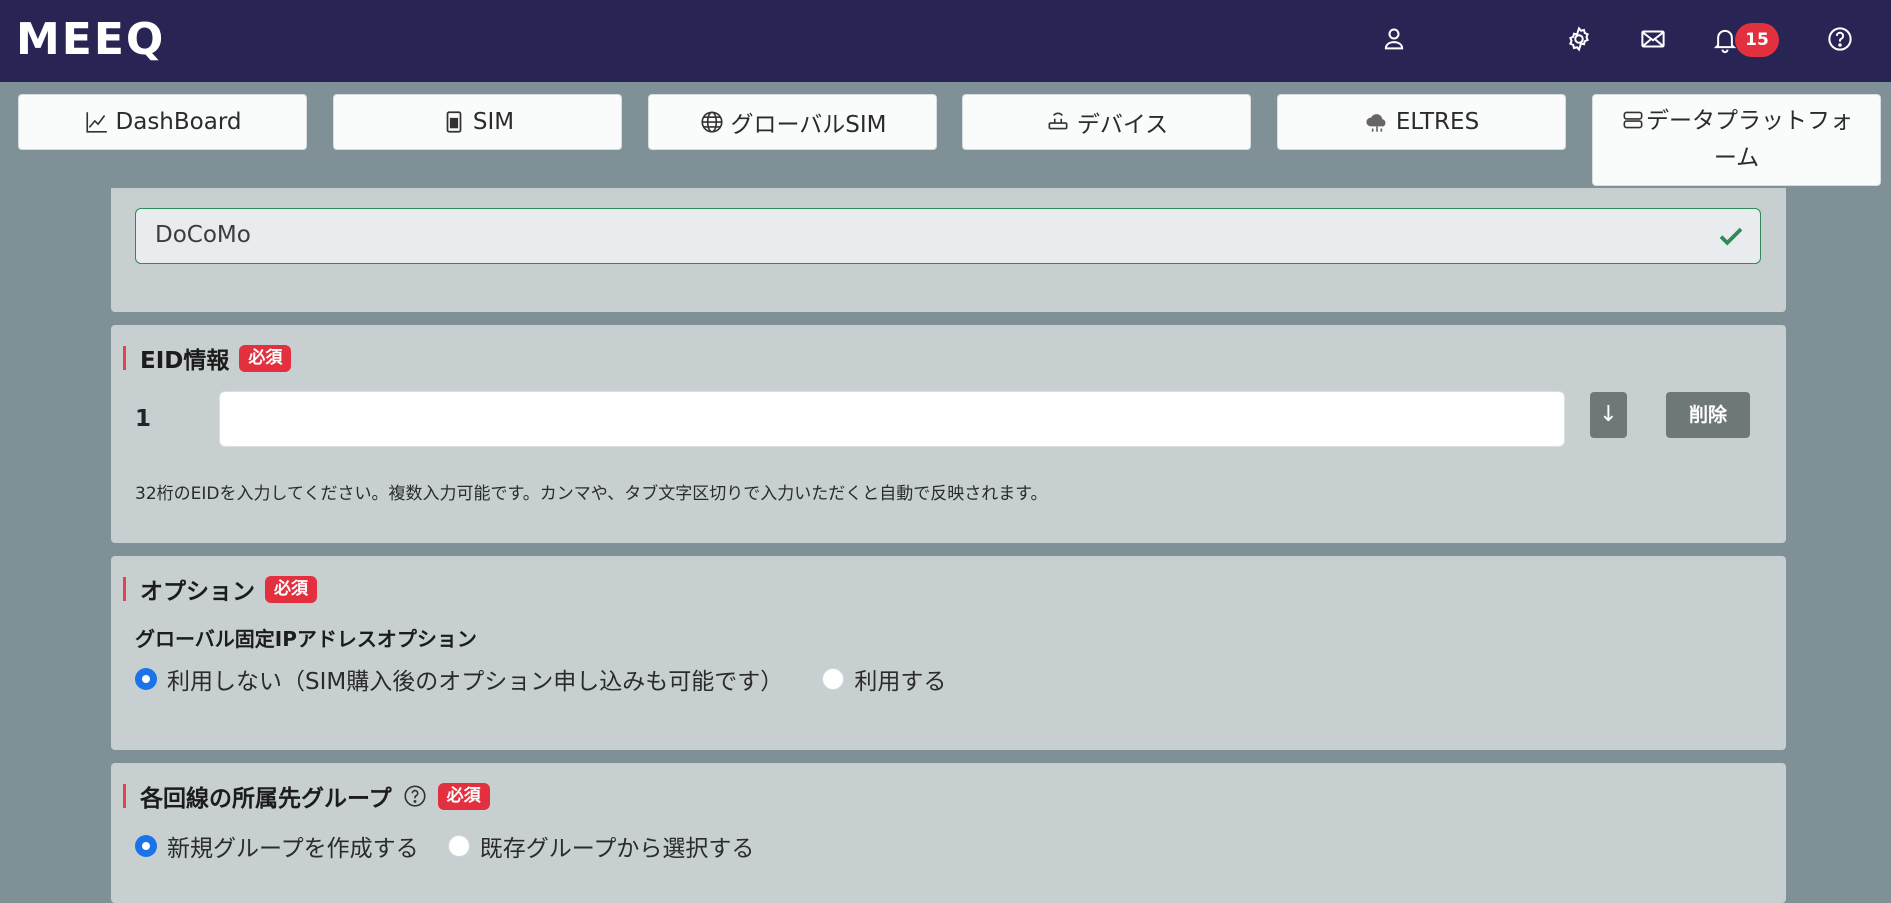  I want to click on chart-line-icon, so click(96, 122).